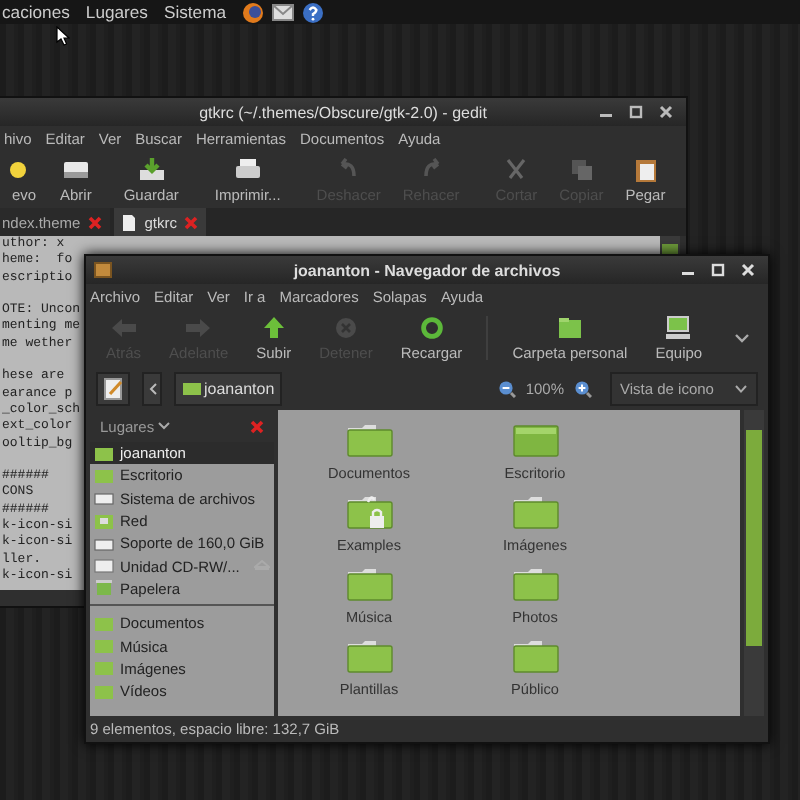  Describe the element at coordinates (104, 521) in the screenshot. I see `network-icon` at that location.